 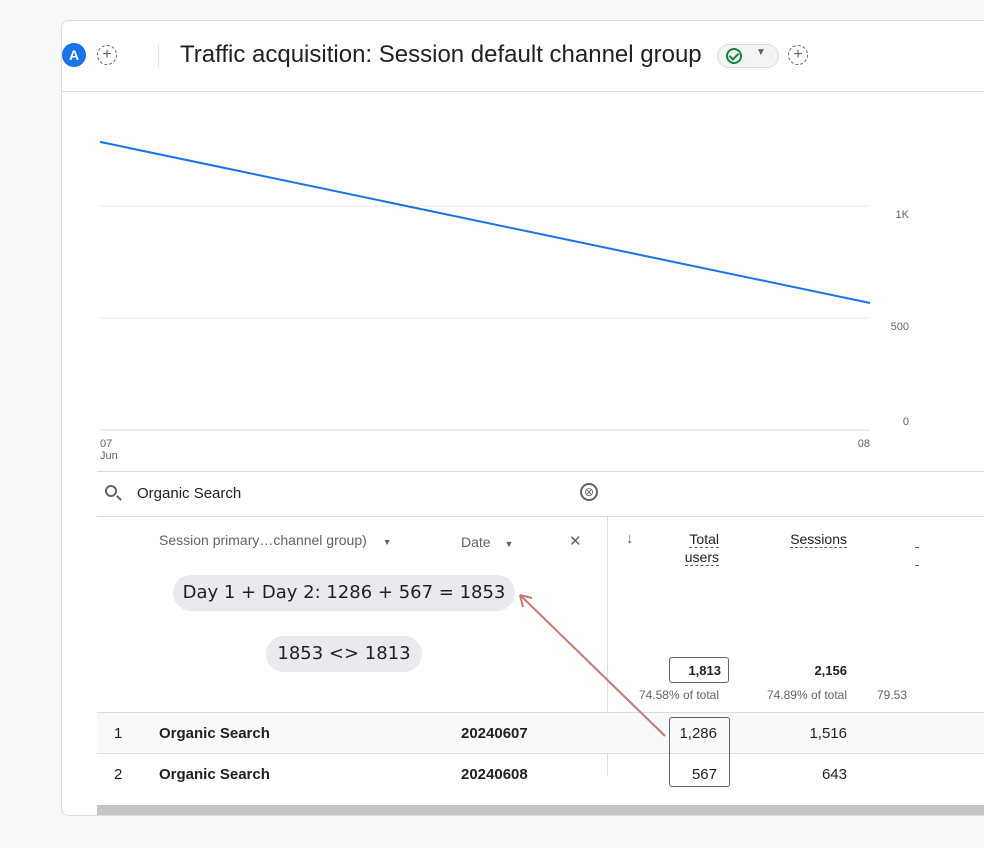 What do you see at coordinates (540, 732) in the screenshot?
I see `table-row: 1 Organic Search 20240607 1,286 1,516` at bounding box center [540, 732].